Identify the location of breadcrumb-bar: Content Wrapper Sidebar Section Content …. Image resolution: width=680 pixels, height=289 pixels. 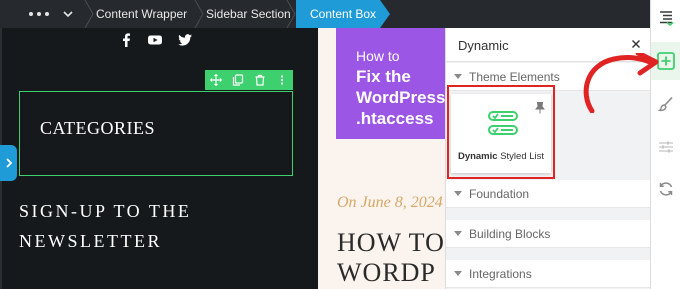
(325, 14).